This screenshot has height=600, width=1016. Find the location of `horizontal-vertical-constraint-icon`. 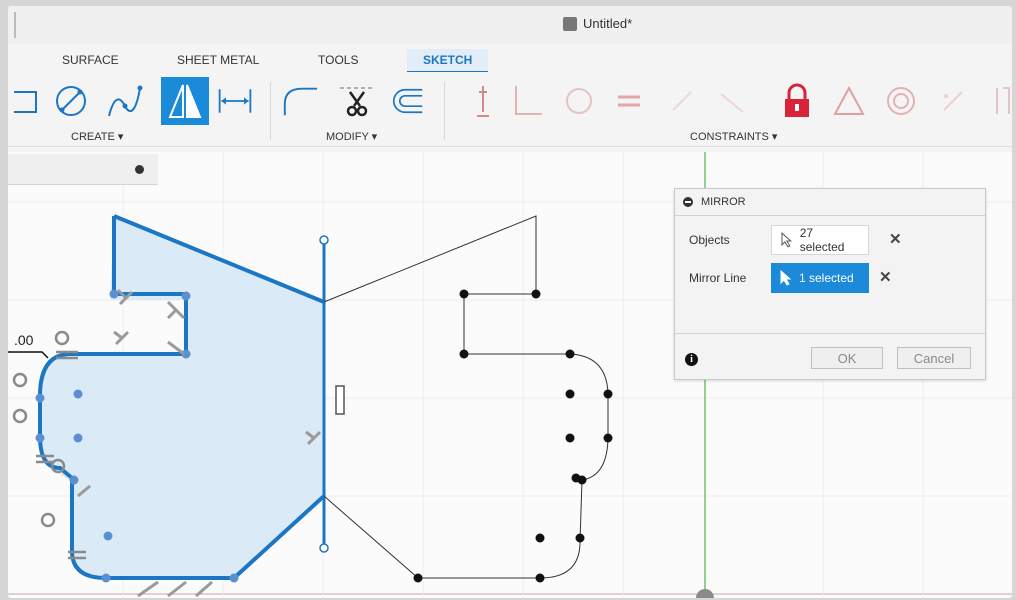

horizontal-vertical-constraint-icon is located at coordinates (483, 101).